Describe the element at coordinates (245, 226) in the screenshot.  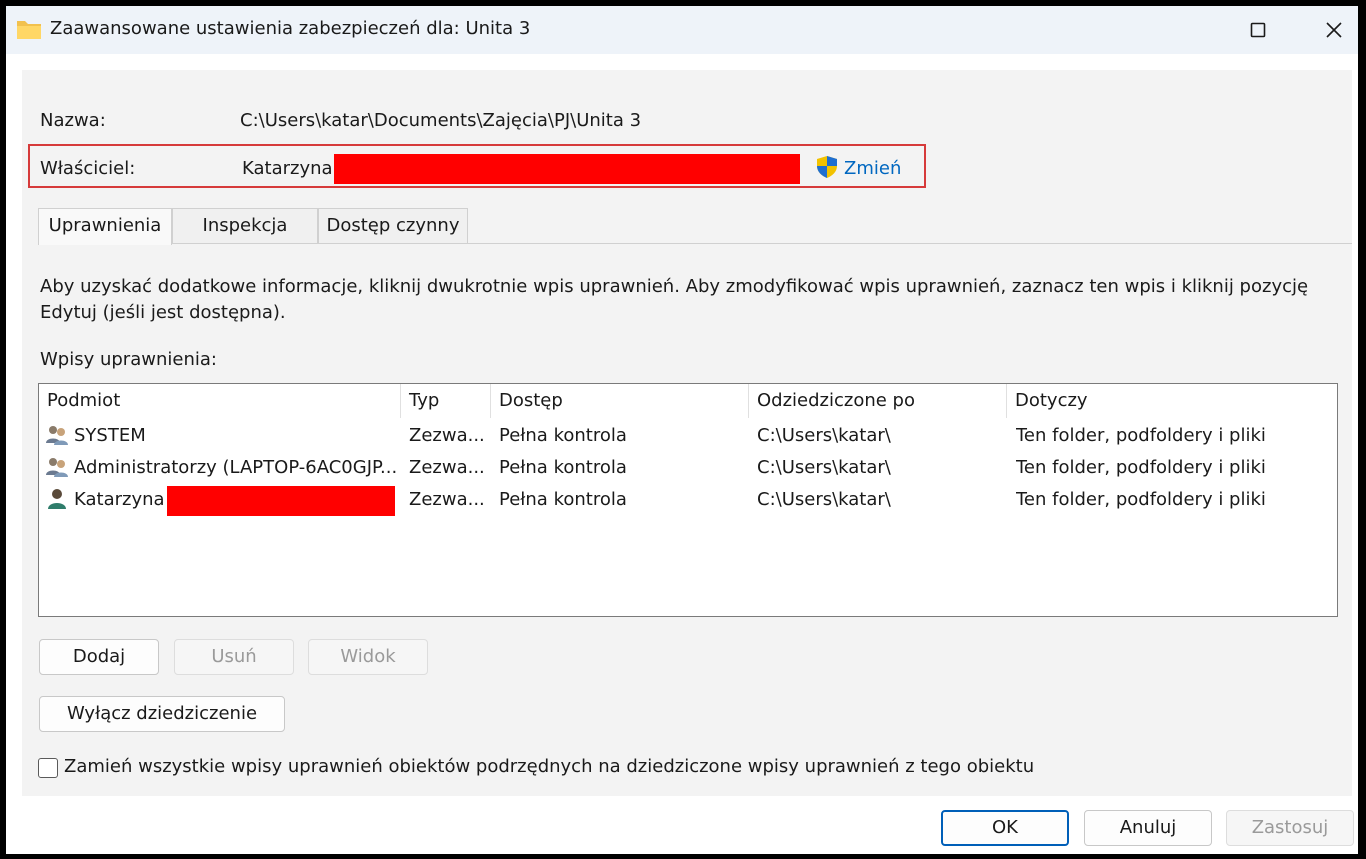
I see `tab-auditing: Inspekcja` at that location.